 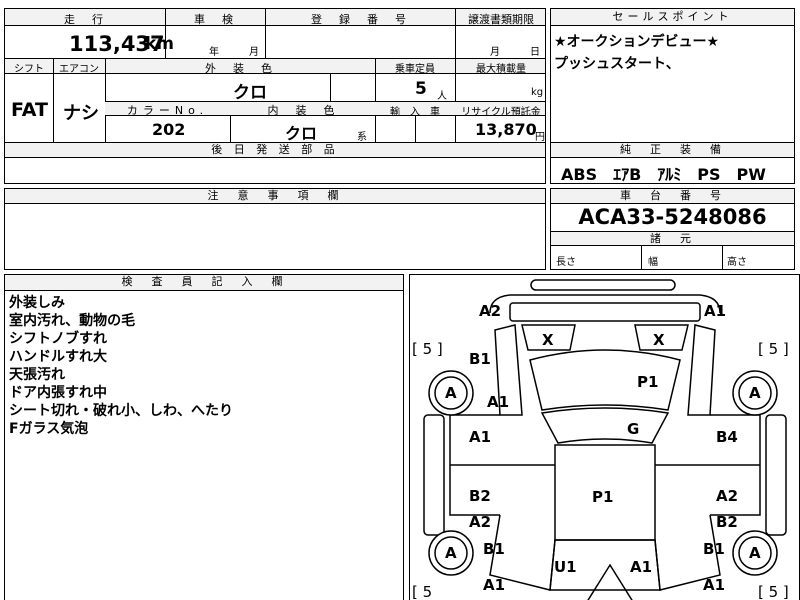 I want to click on mark-qp-left: B1, so click(x=494, y=549).